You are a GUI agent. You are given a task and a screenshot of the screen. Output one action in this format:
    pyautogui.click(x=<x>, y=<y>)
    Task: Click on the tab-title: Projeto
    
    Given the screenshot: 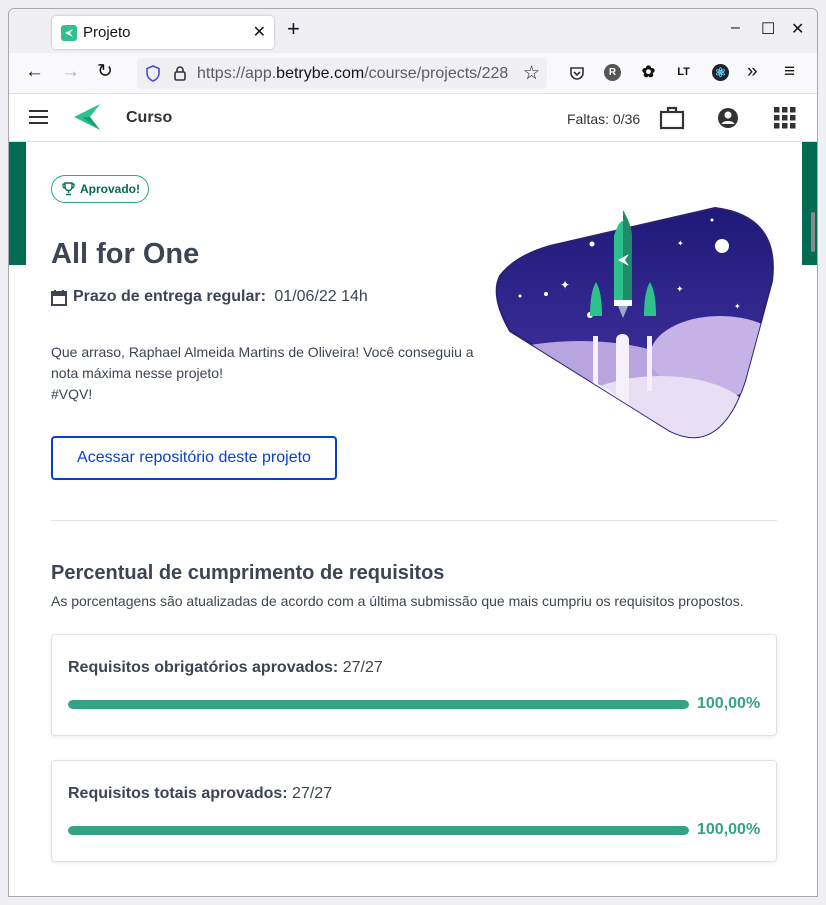 What is the action you would take?
    pyautogui.click(x=107, y=32)
    